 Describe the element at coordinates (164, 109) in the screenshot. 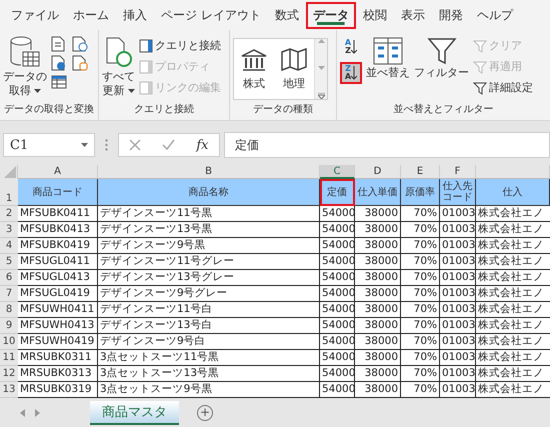

I see `group-label: クエリと接続` at that location.